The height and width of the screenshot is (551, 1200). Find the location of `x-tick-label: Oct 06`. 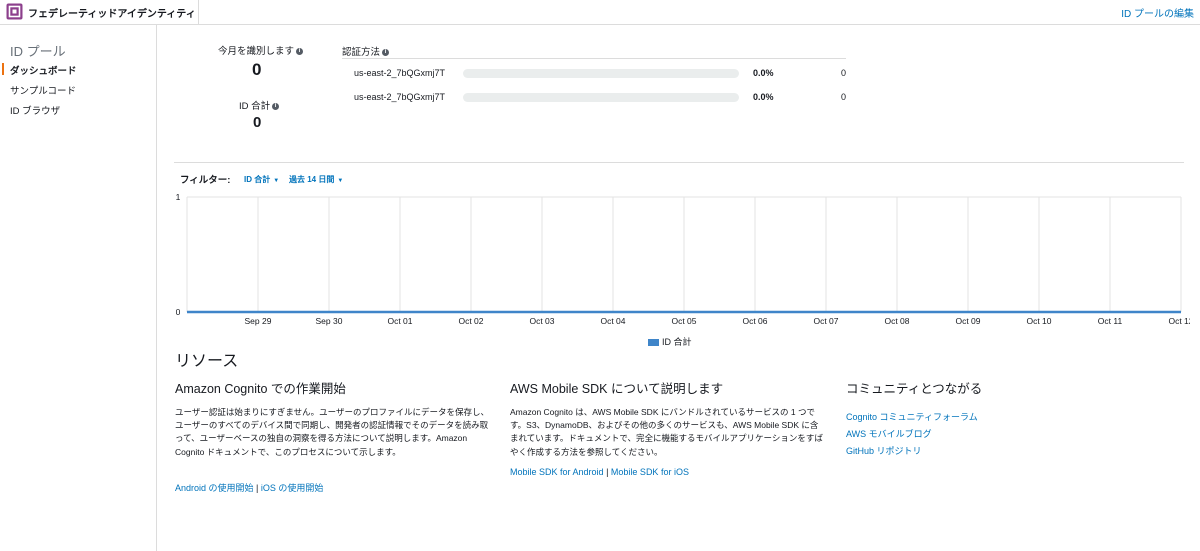

x-tick-label: Oct 06 is located at coordinates (754, 321).